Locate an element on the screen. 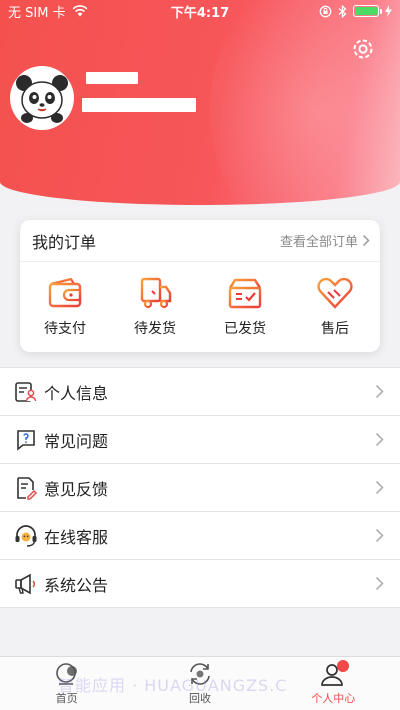 The image size is (400, 710). phone-redacted is located at coordinates (139, 105).